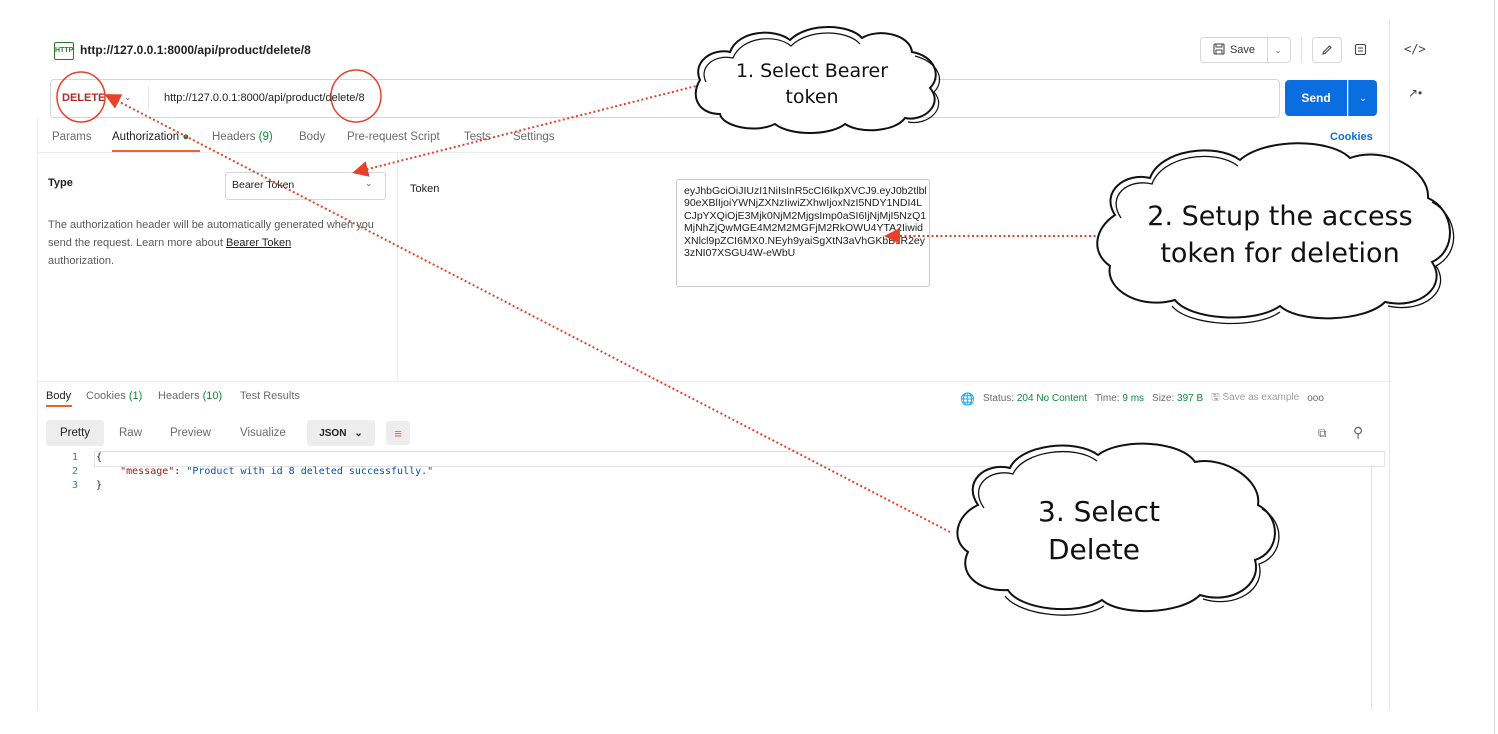  Describe the element at coordinates (534, 137) in the screenshot. I see `tab-settings: Settings` at that location.